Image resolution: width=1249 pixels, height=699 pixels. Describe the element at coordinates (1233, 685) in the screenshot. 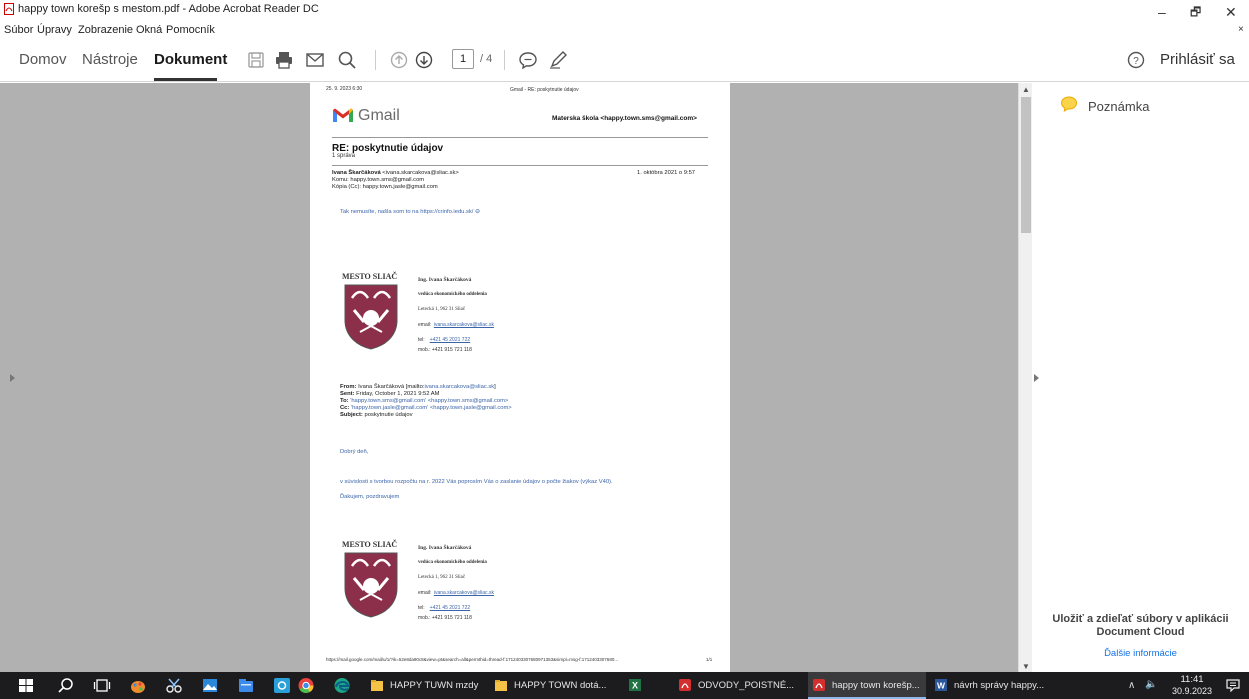

I see `notification-center-icon` at that location.